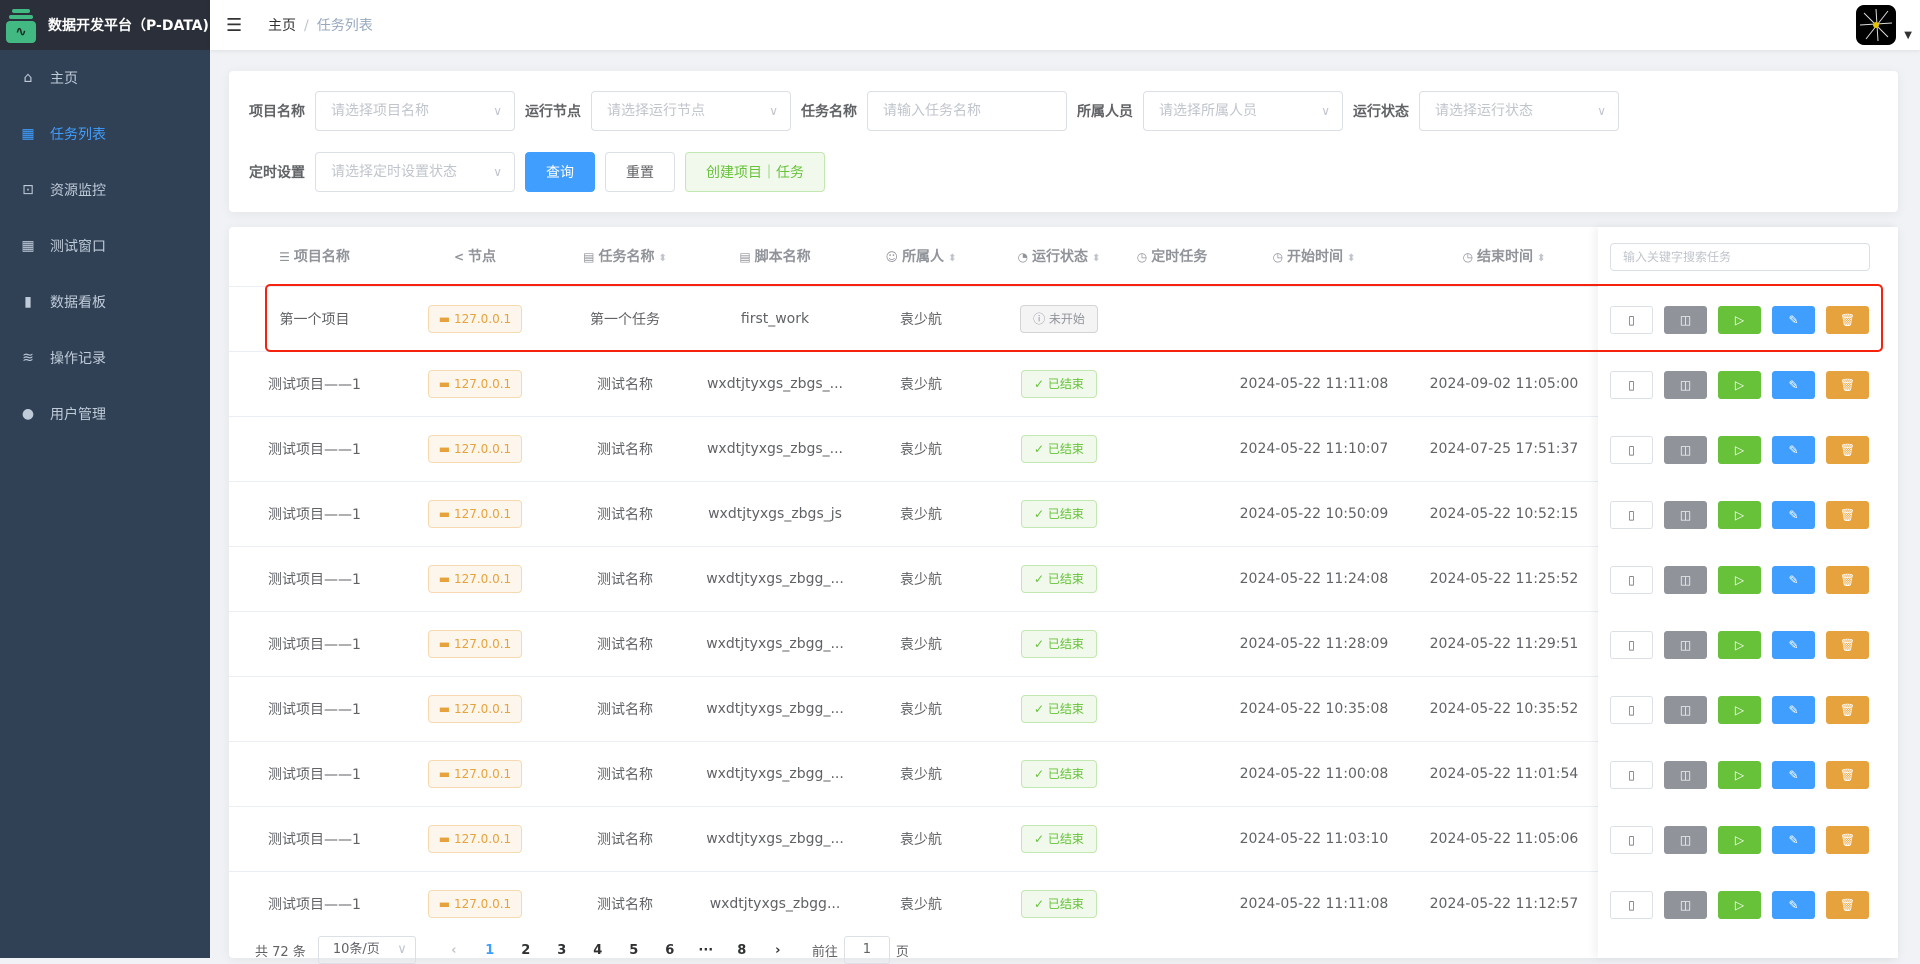 The width and height of the screenshot is (1920, 964). I want to click on chevron-down-icon: ∨, so click(497, 172).